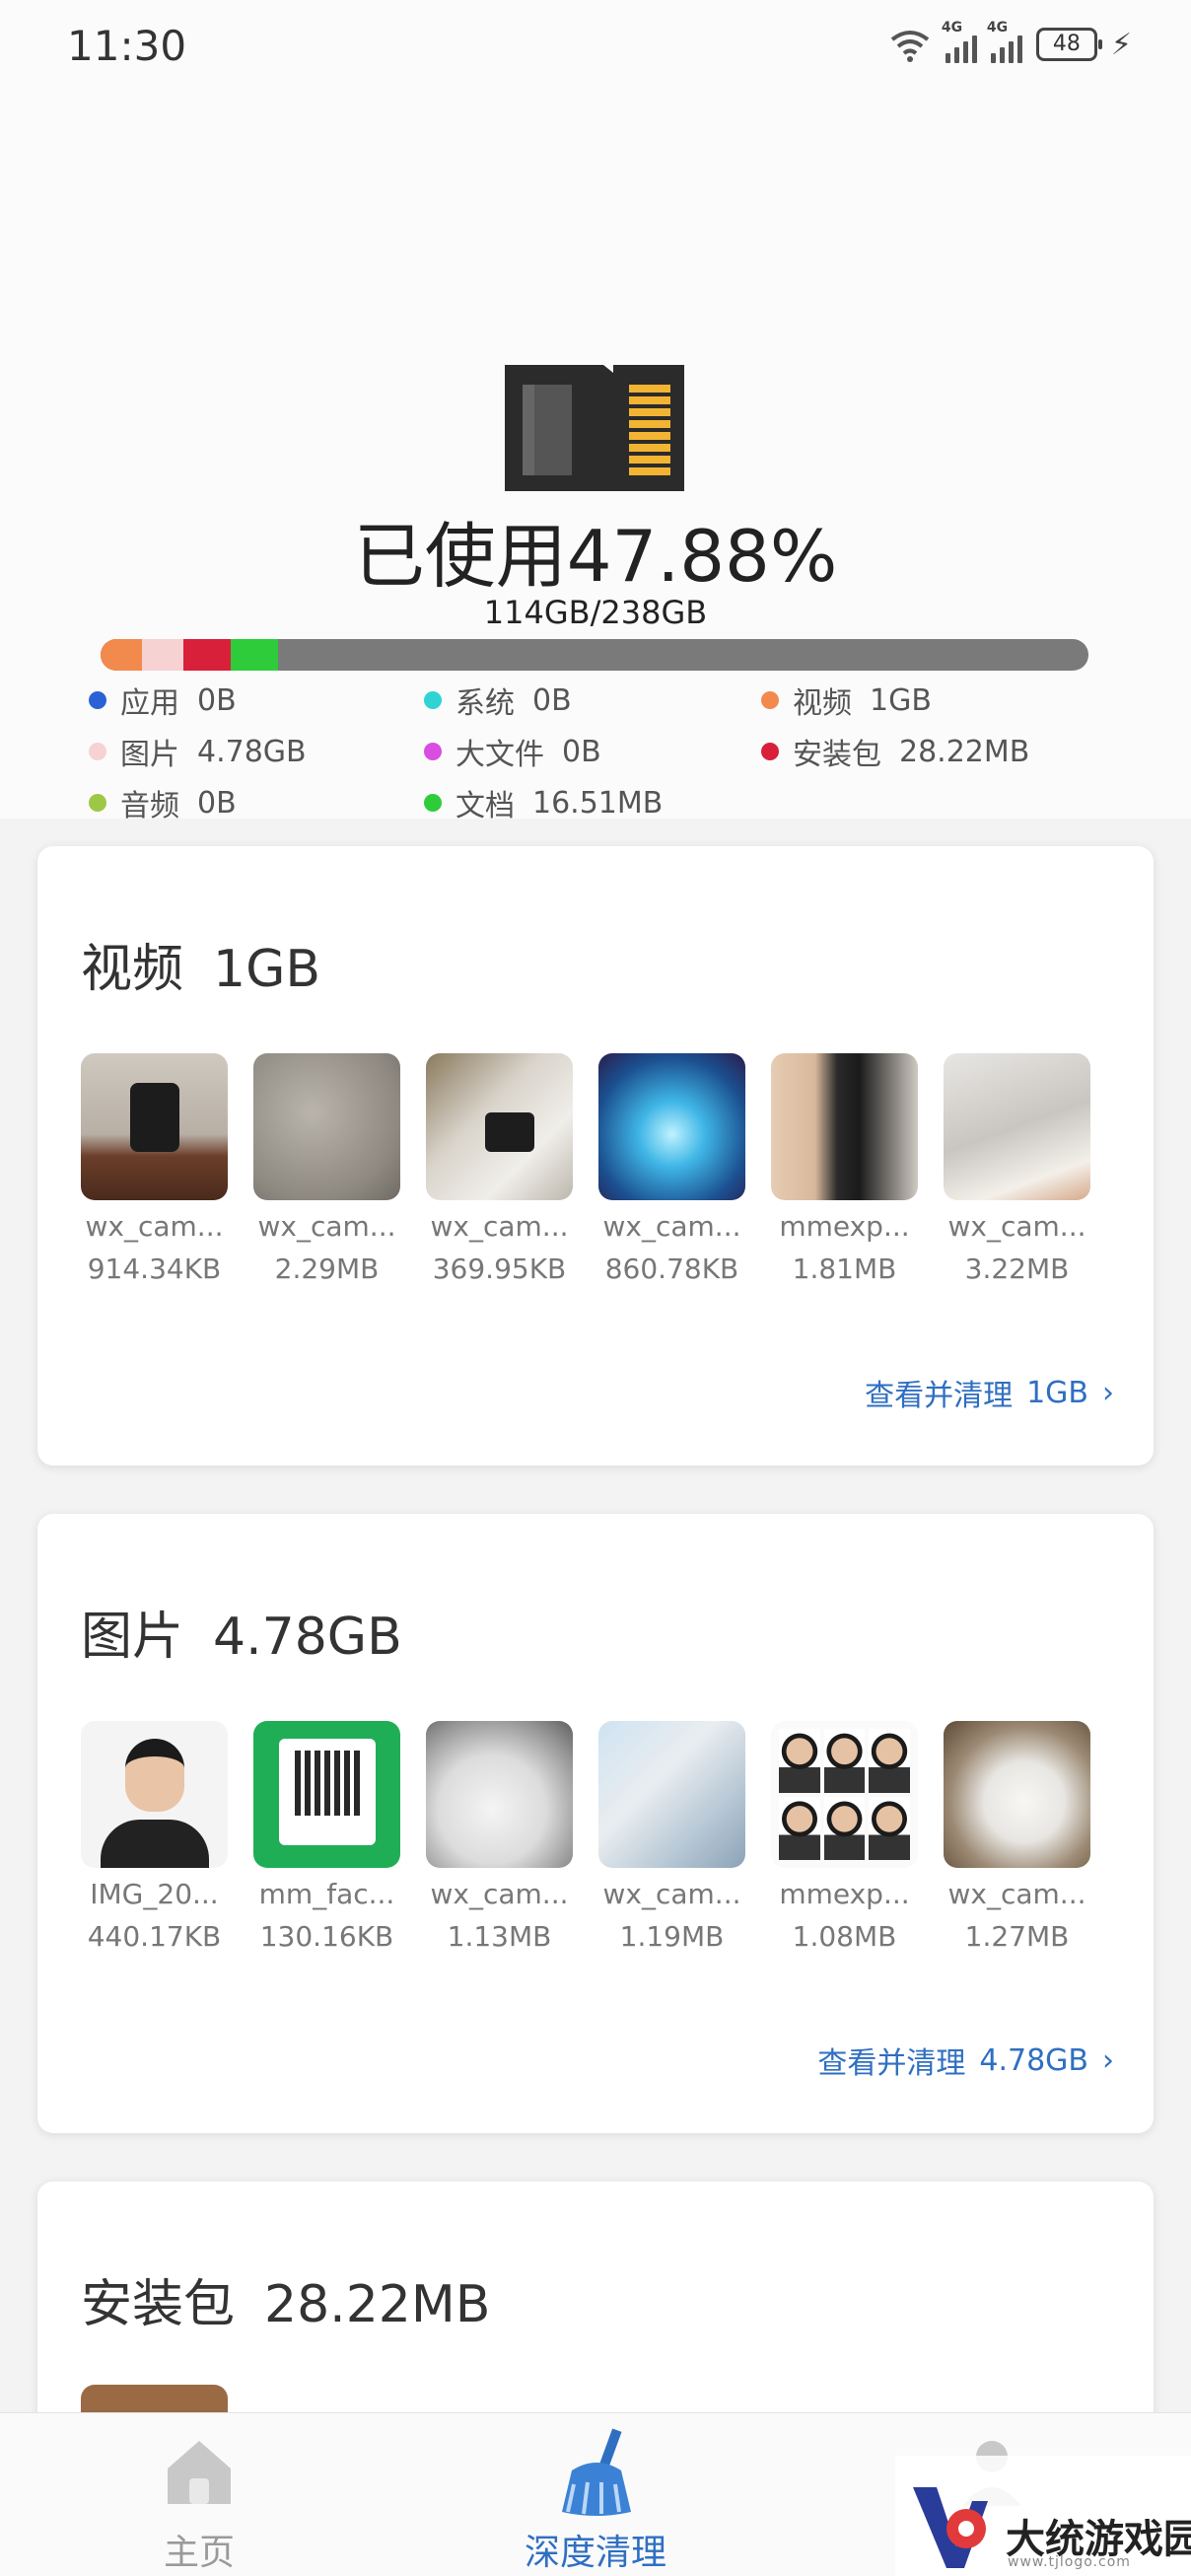 The width and height of the screenshot is (1191, 2576). I want to click on battery-icon: 48, so click(1068, 44).